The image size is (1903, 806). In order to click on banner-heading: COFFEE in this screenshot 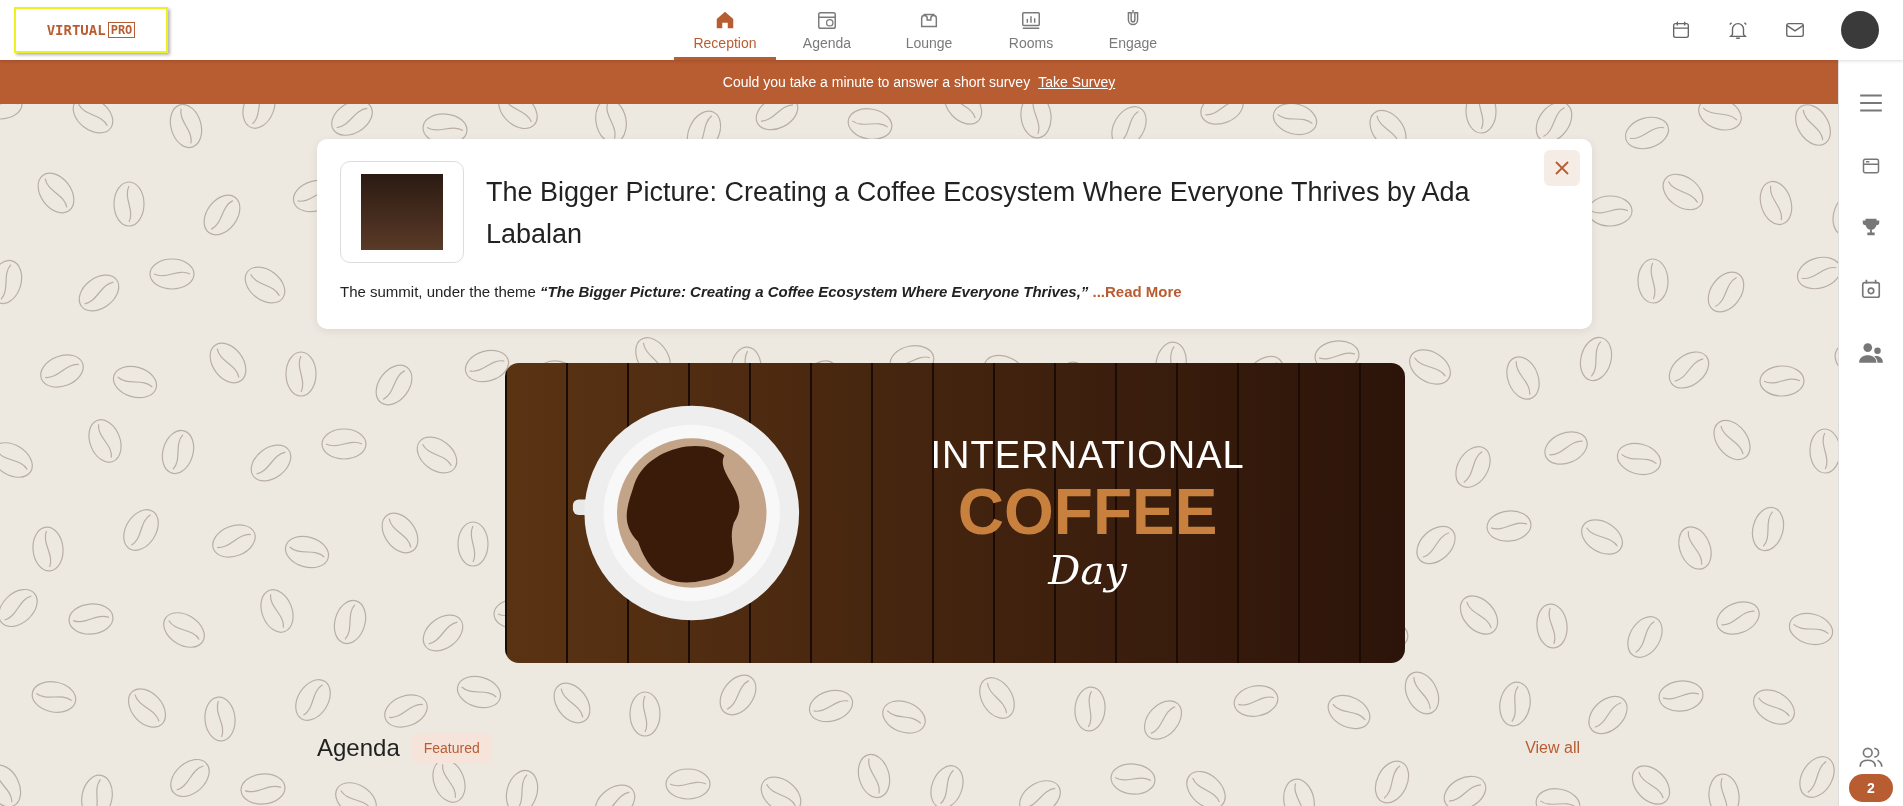, I will do `click(1087, 511)`.